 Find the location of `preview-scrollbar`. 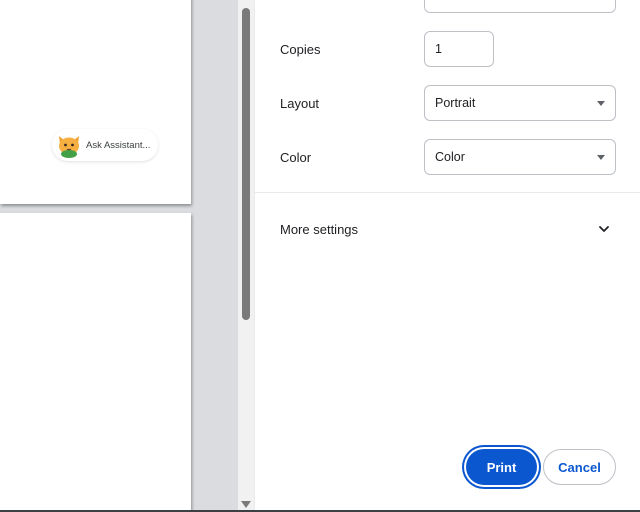

preview-scrollbar is located at coordinates (246, 256).